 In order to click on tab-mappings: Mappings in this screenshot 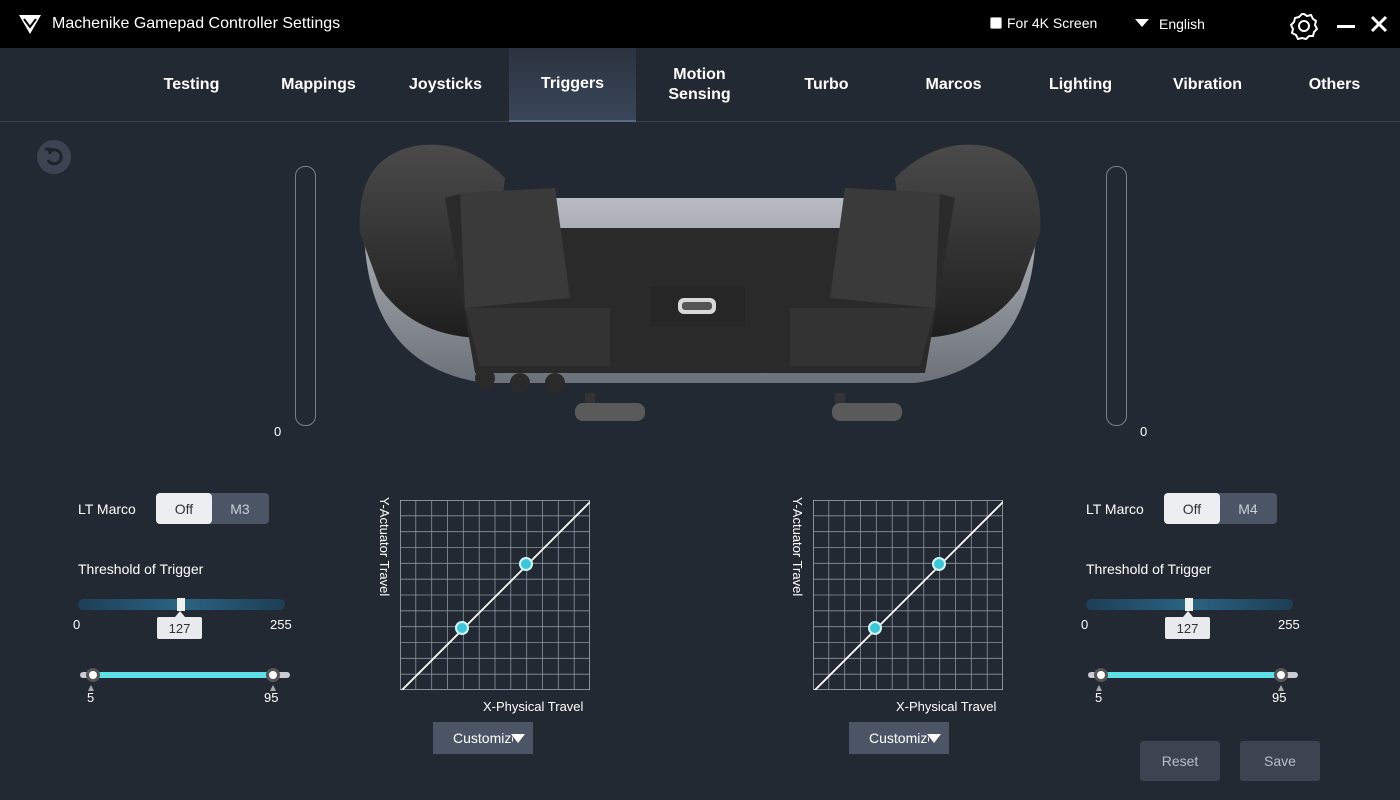, I will do `click(318, 85)`.